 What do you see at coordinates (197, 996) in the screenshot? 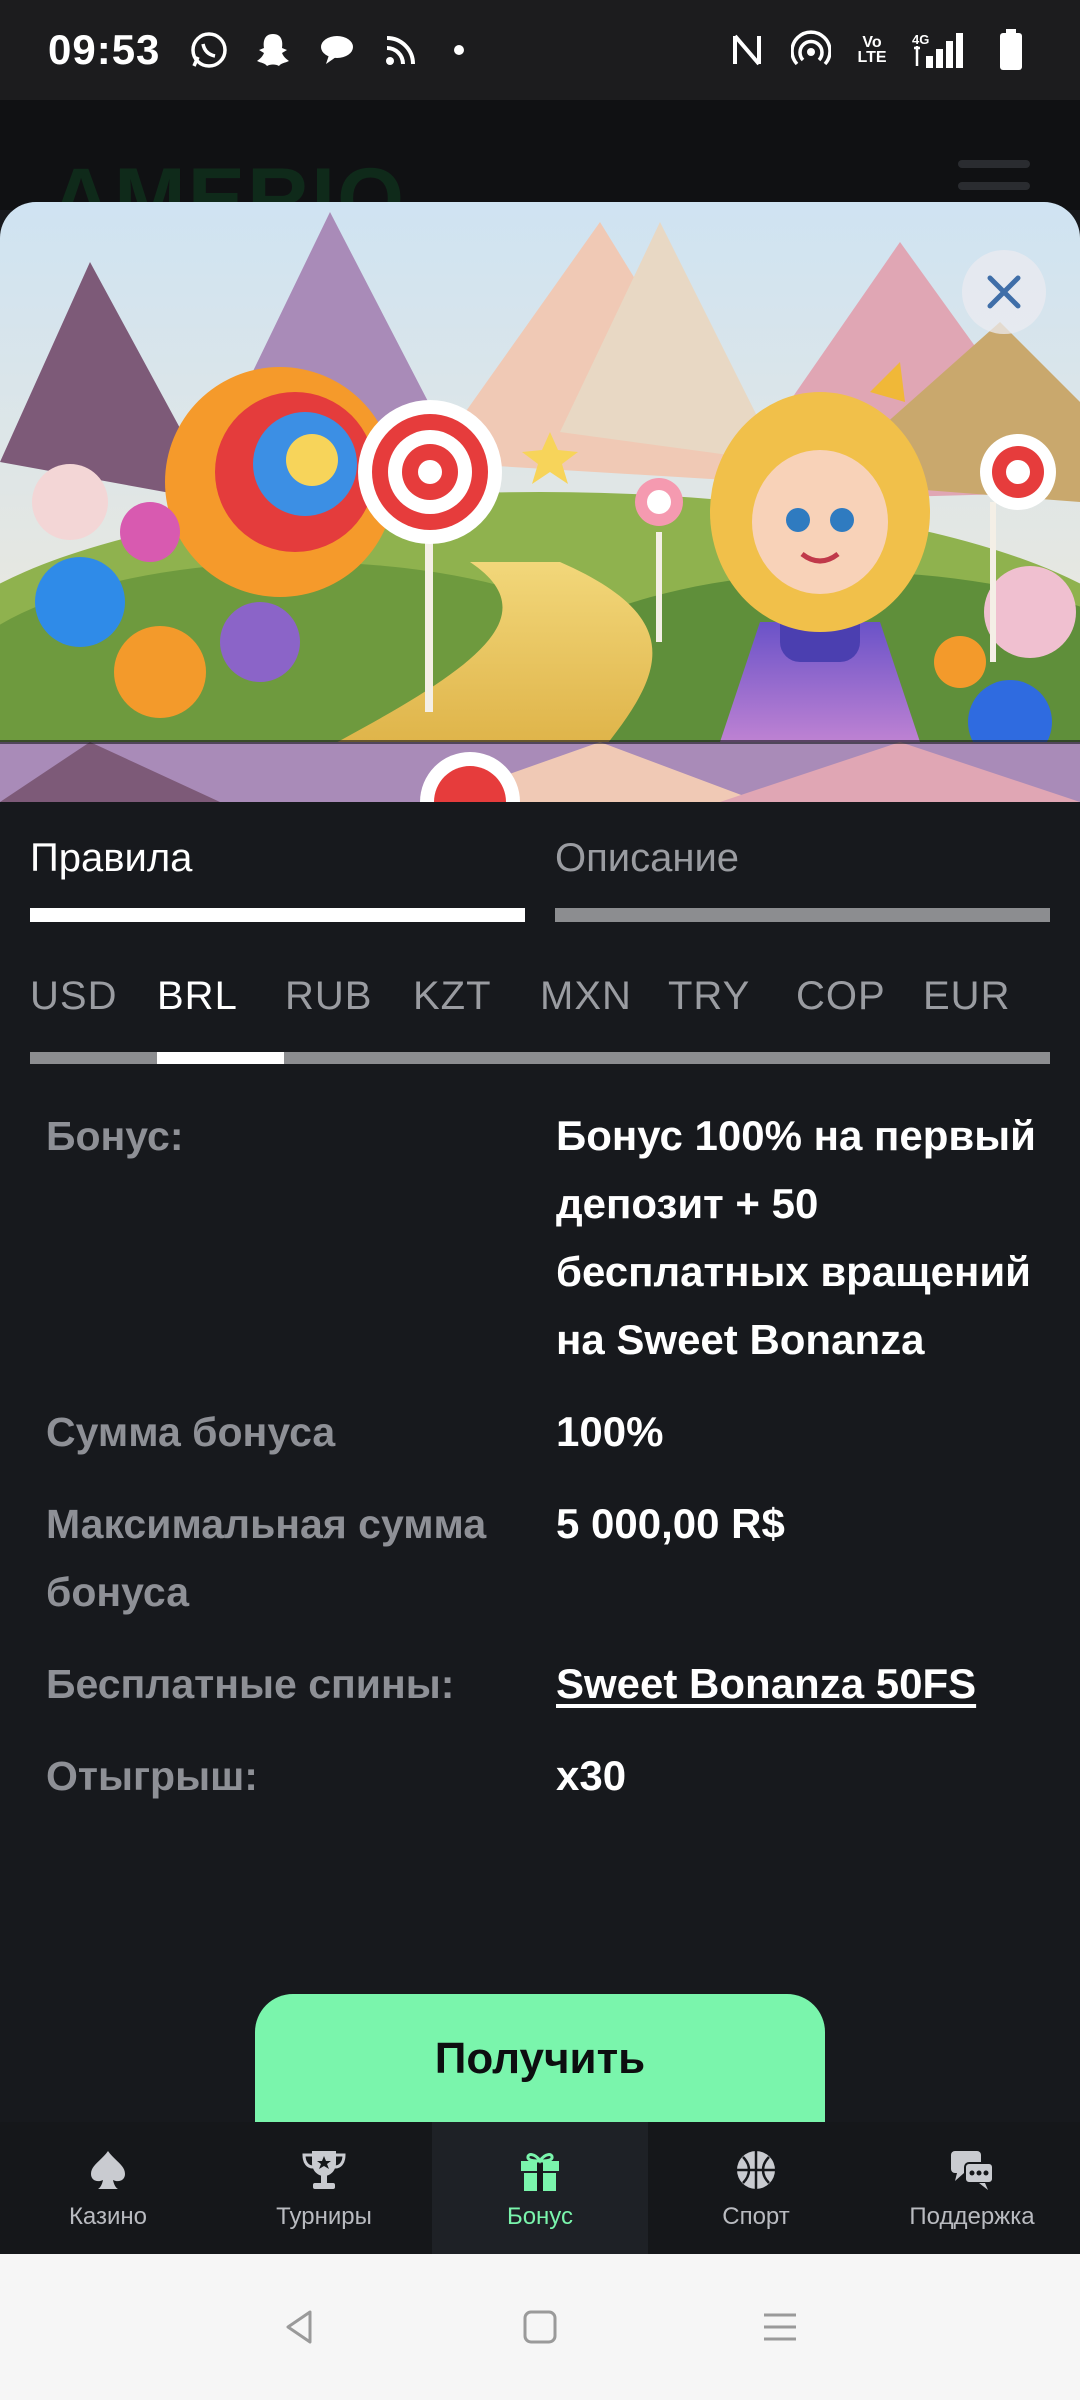
I see `currency-brl: BRL` at bounding box center [197, 996].